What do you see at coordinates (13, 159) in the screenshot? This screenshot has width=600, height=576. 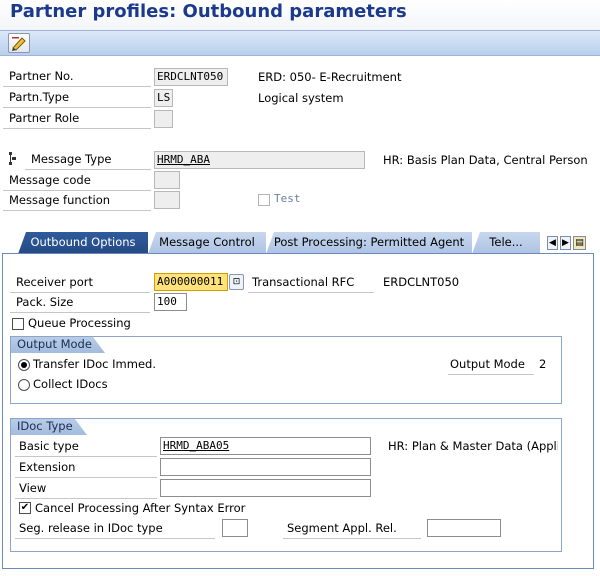 I see `message-type-icon` at bounding box center [13, 159].